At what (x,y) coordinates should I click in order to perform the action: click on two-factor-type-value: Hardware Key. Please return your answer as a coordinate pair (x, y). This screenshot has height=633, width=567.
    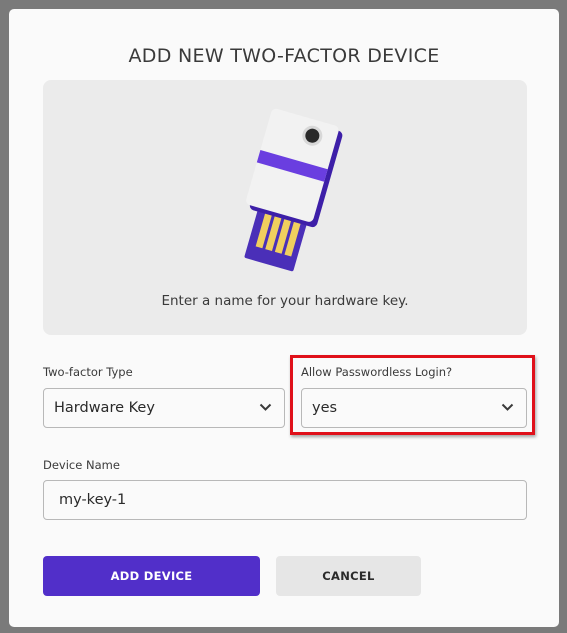
    Looking at the image, I should click on (104, 408).